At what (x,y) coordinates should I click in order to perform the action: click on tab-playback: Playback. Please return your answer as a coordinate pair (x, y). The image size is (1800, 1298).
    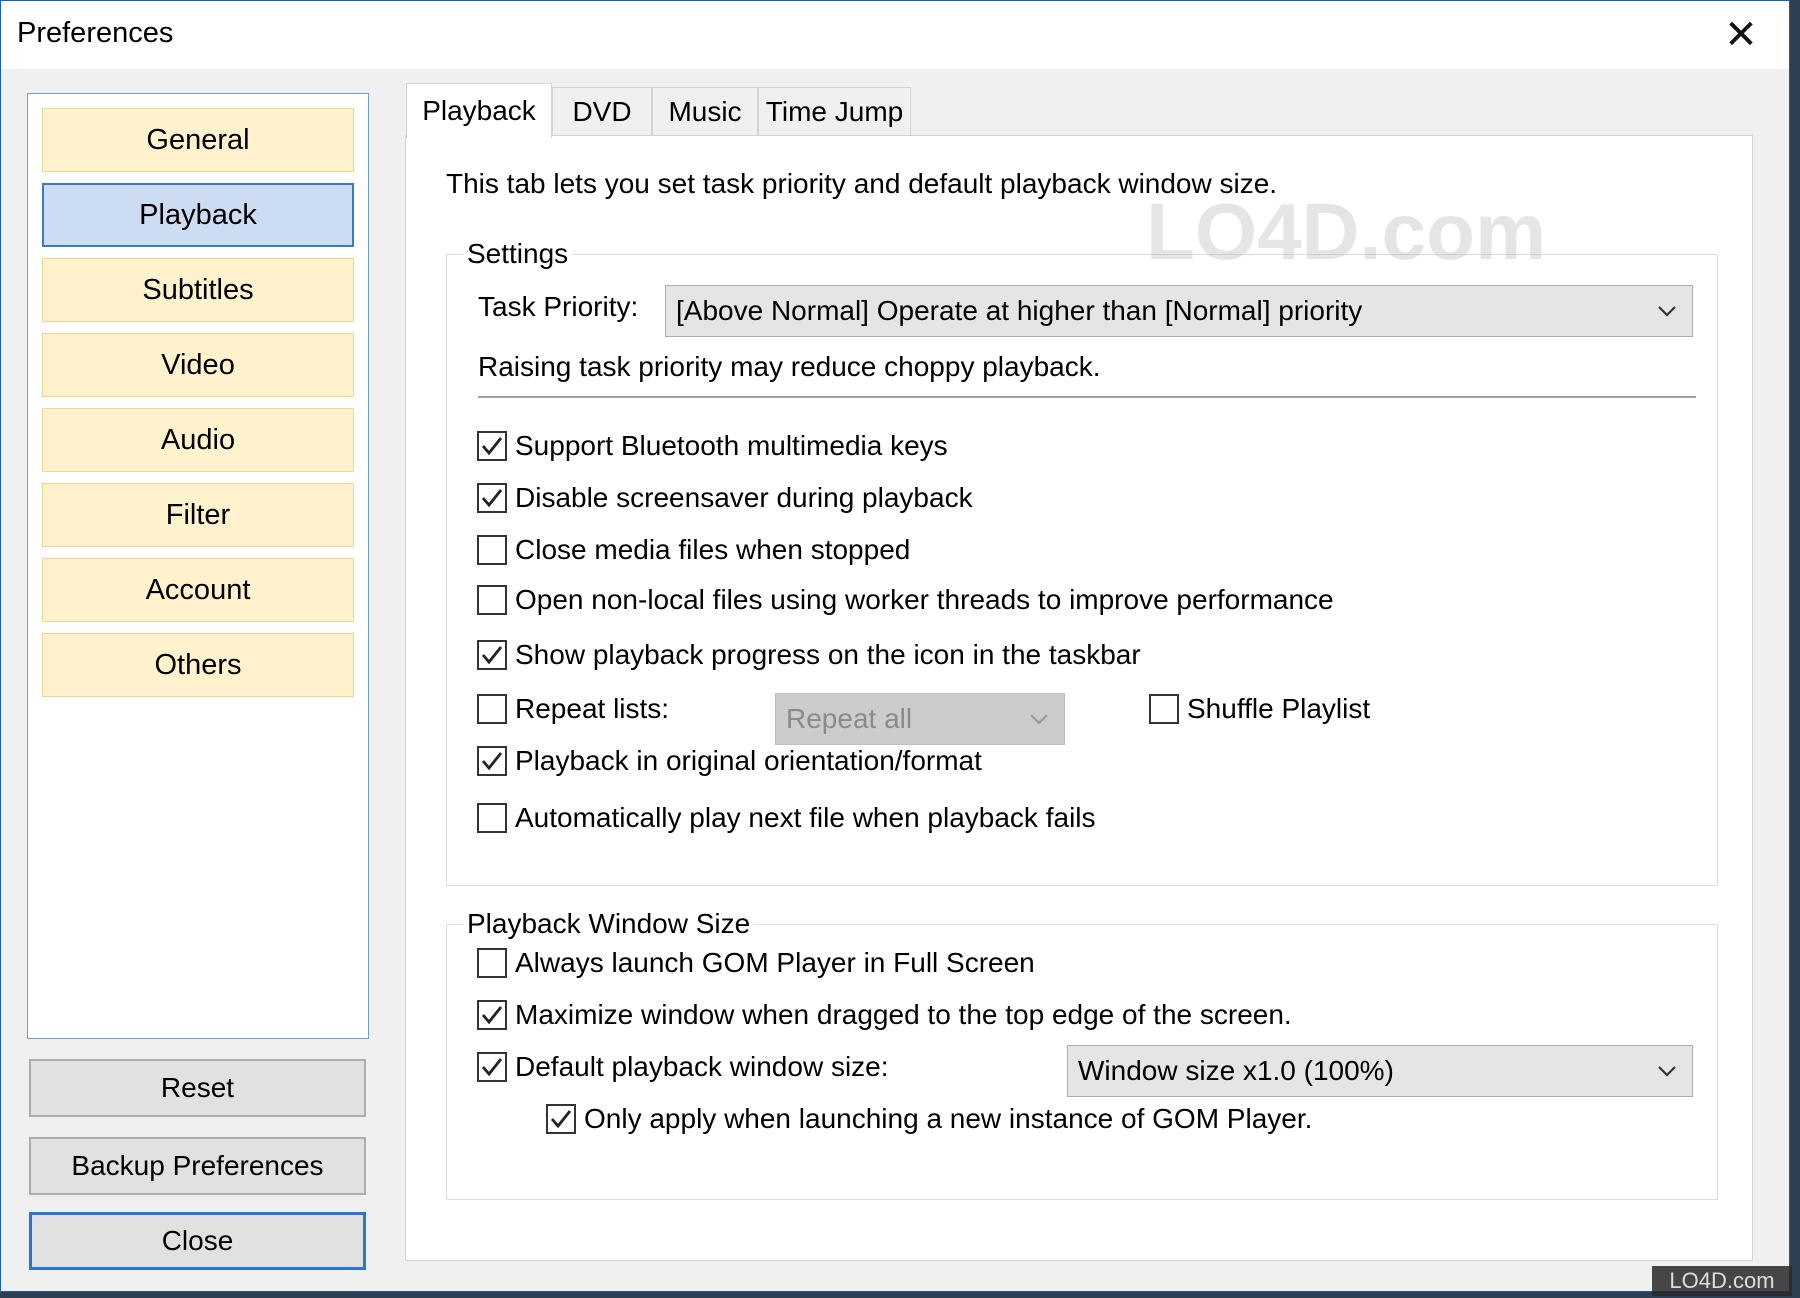
    Looking at the image, I should click on (479, 110).